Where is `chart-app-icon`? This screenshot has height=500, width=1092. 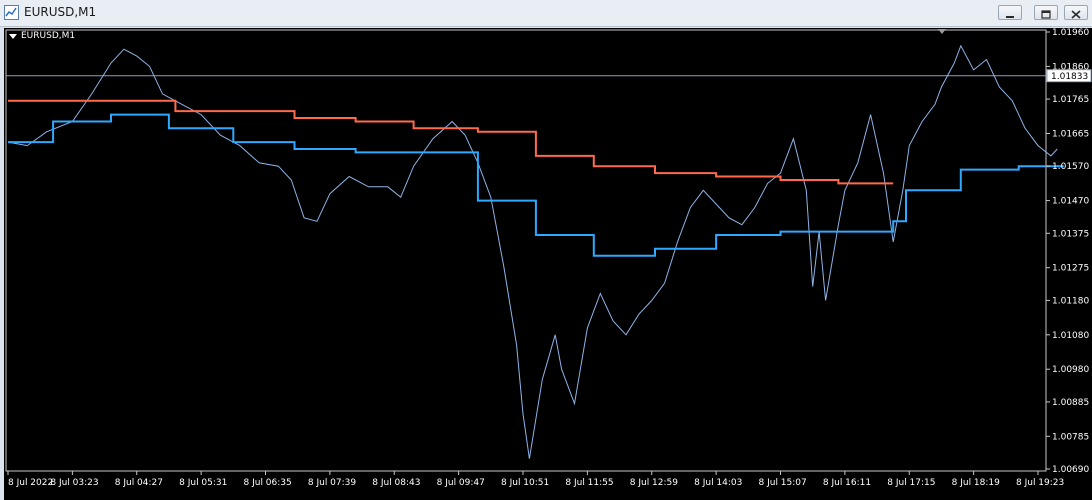
chart-app-icon is located at coordinates (11, 12).